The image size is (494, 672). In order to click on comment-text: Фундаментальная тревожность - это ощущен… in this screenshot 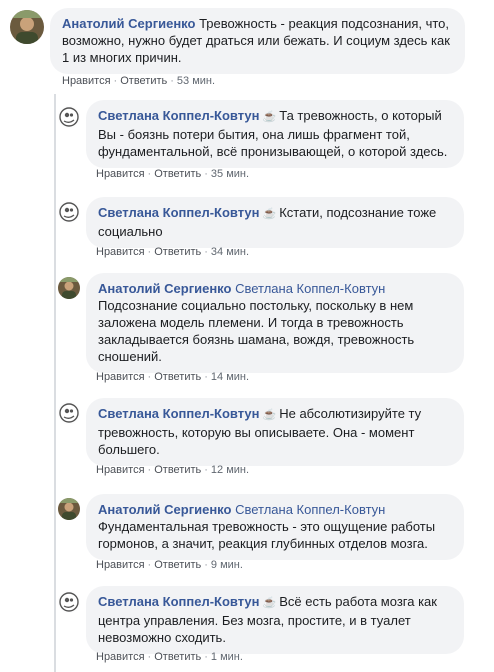, I will do `click(267, 535)`.